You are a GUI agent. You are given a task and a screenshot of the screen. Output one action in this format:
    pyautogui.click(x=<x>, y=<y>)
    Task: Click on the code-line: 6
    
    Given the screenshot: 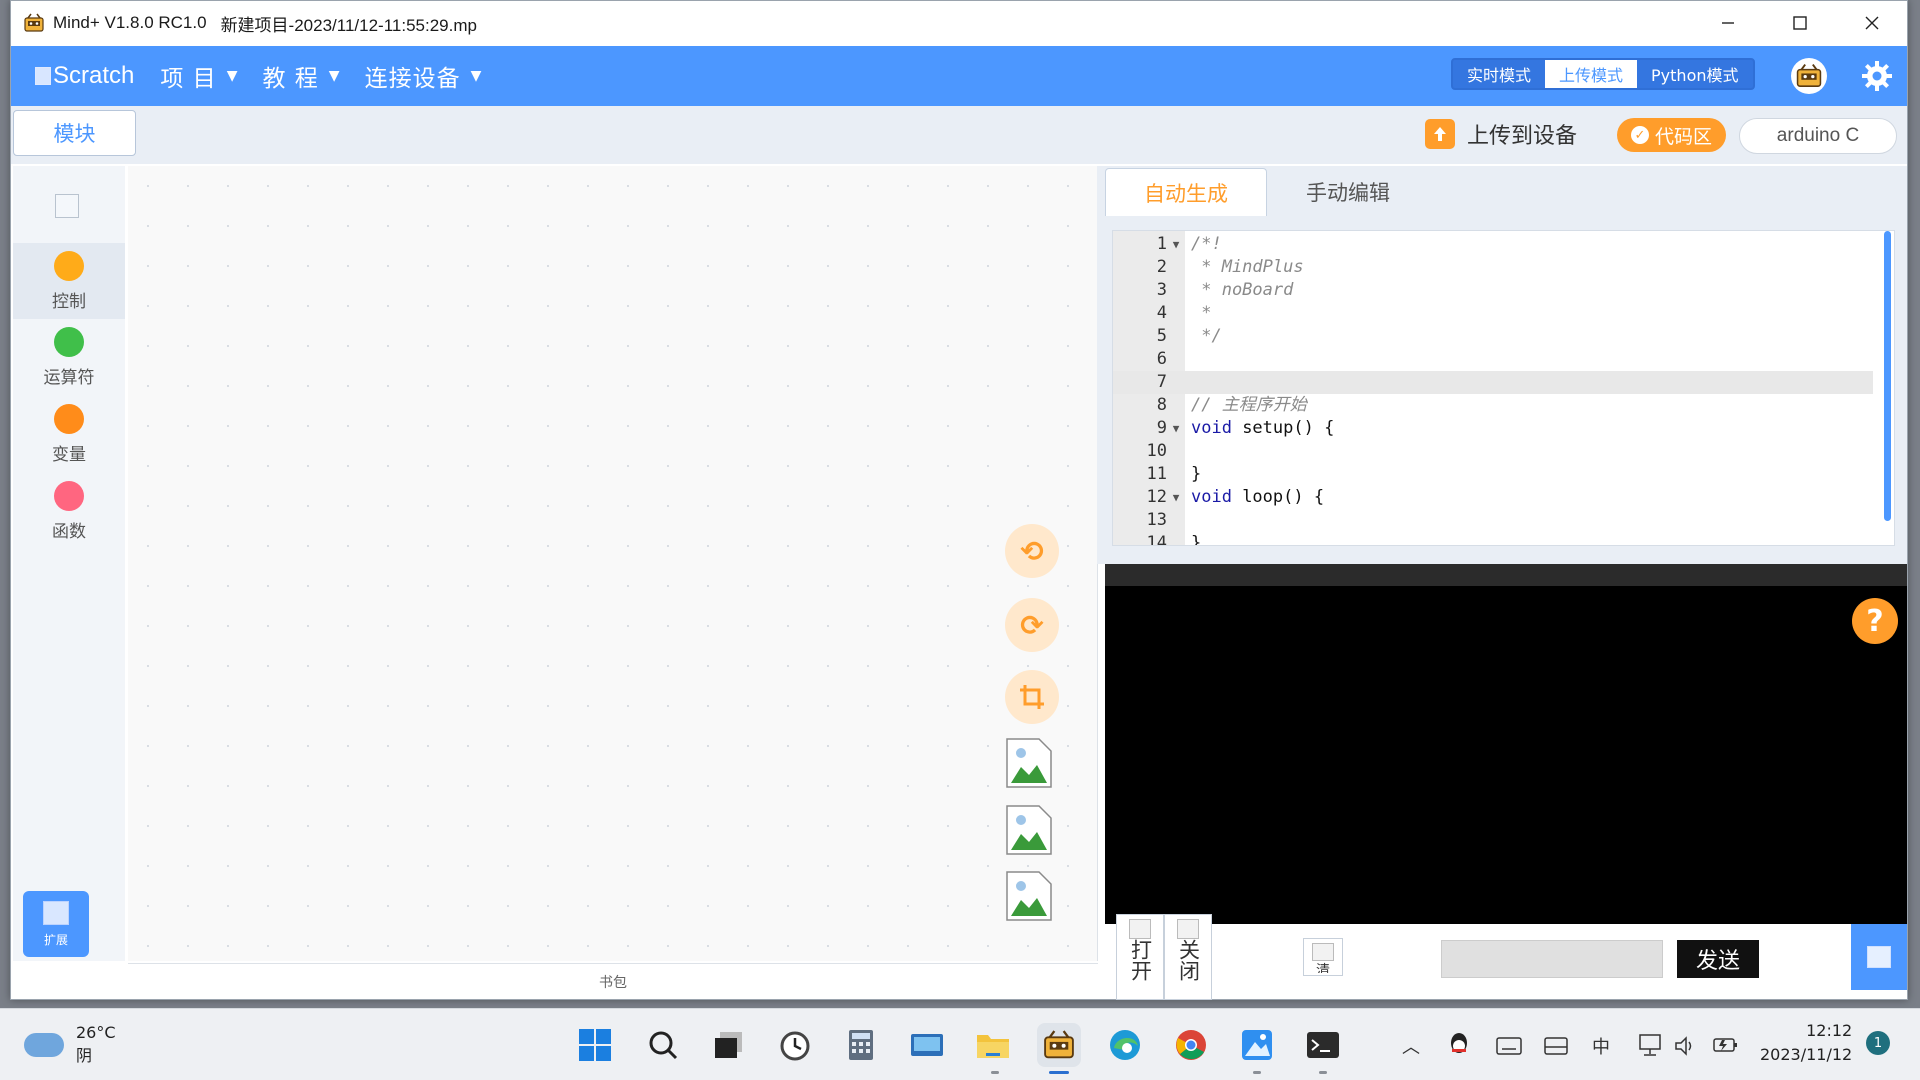 What is the action you would take?
    pyautogui.click(x=1493, y=359)
    